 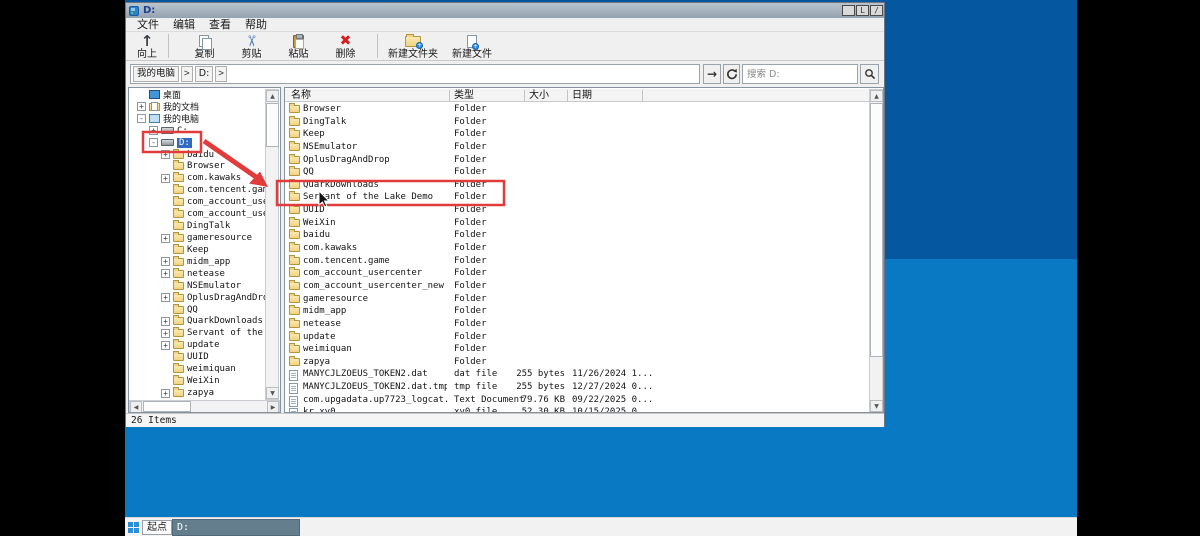 What do you see at coordinates (197, 166) in the screenshot?
I see `tree-item: +Browser` at bounding box center [197, 166].